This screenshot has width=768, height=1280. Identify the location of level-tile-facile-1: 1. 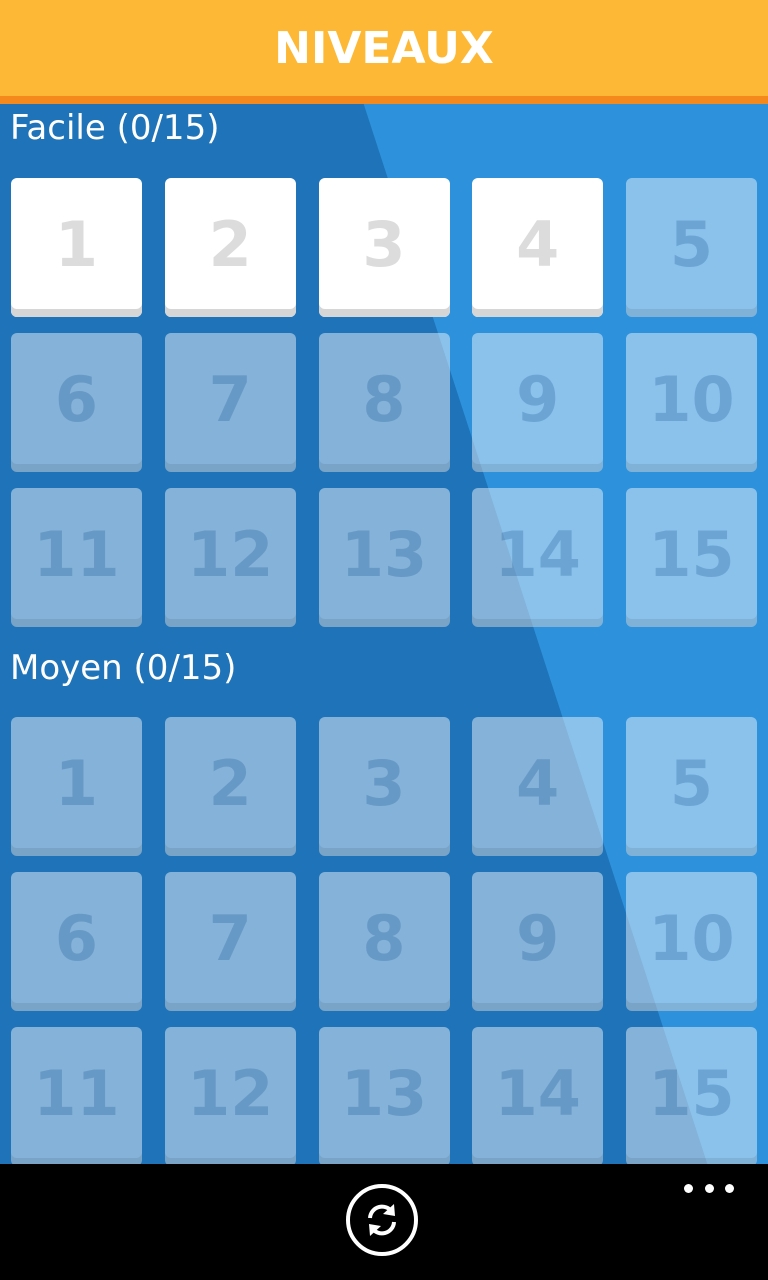
(76, 247).